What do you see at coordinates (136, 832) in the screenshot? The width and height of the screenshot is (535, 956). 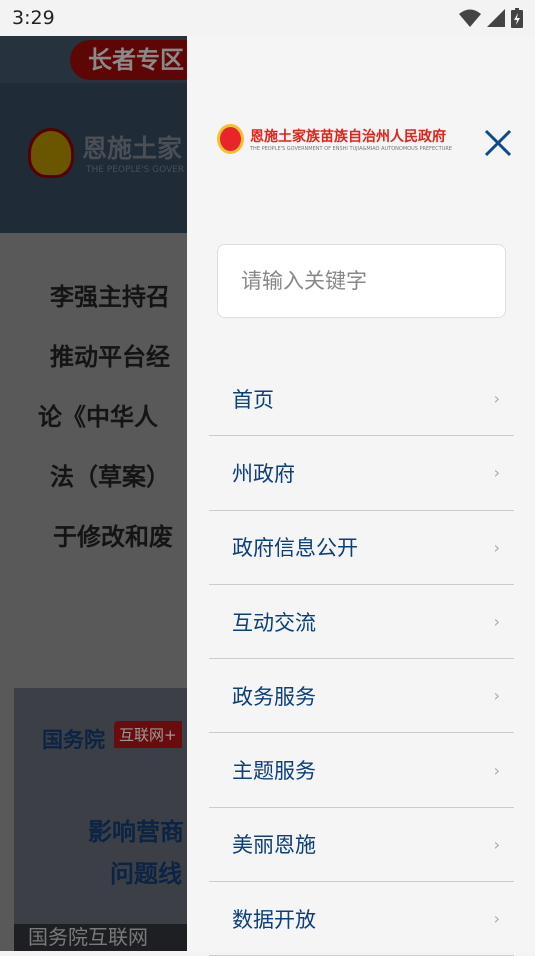 I see `card-line: 影响营商` at bounding box center [136, 832].